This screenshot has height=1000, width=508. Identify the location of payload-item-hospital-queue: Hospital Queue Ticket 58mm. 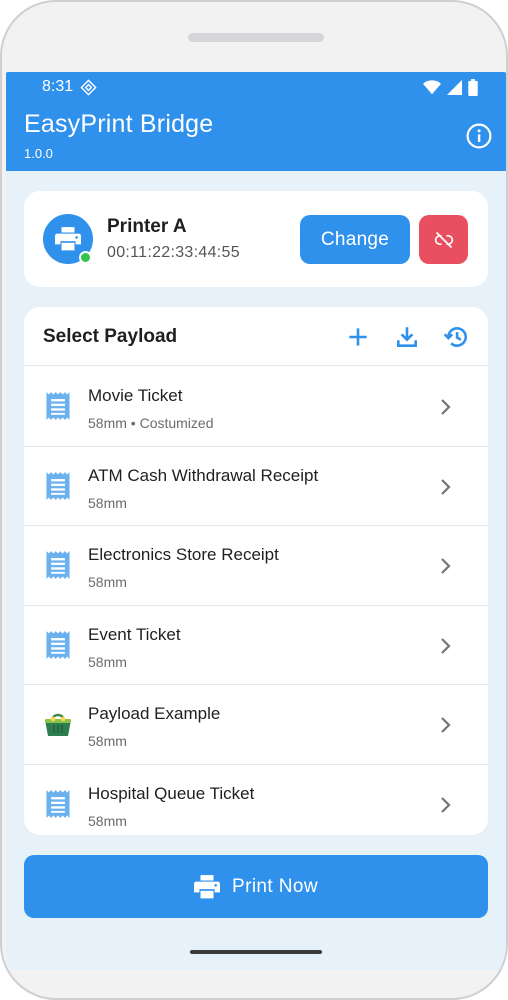
(256, 800).